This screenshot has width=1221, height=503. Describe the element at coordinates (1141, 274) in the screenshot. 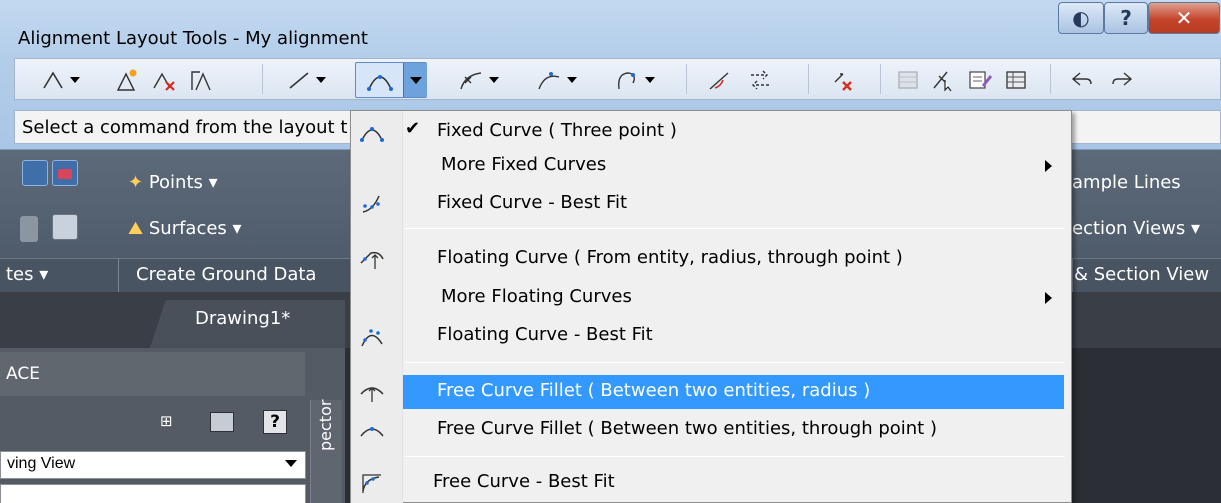

I see `profile-section-views-panel-title: & Section View` at that location.